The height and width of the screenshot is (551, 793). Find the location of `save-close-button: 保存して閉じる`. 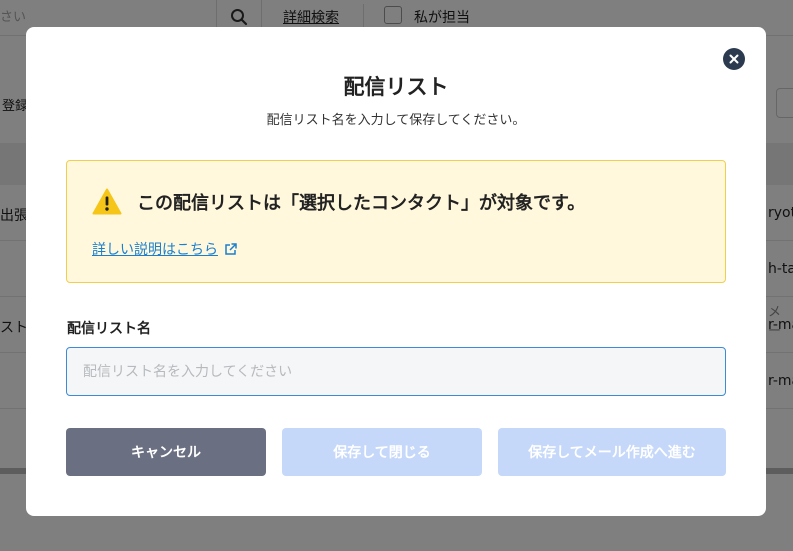

save-close-button: 保存して閉じる is located at coordinates (382, 452).